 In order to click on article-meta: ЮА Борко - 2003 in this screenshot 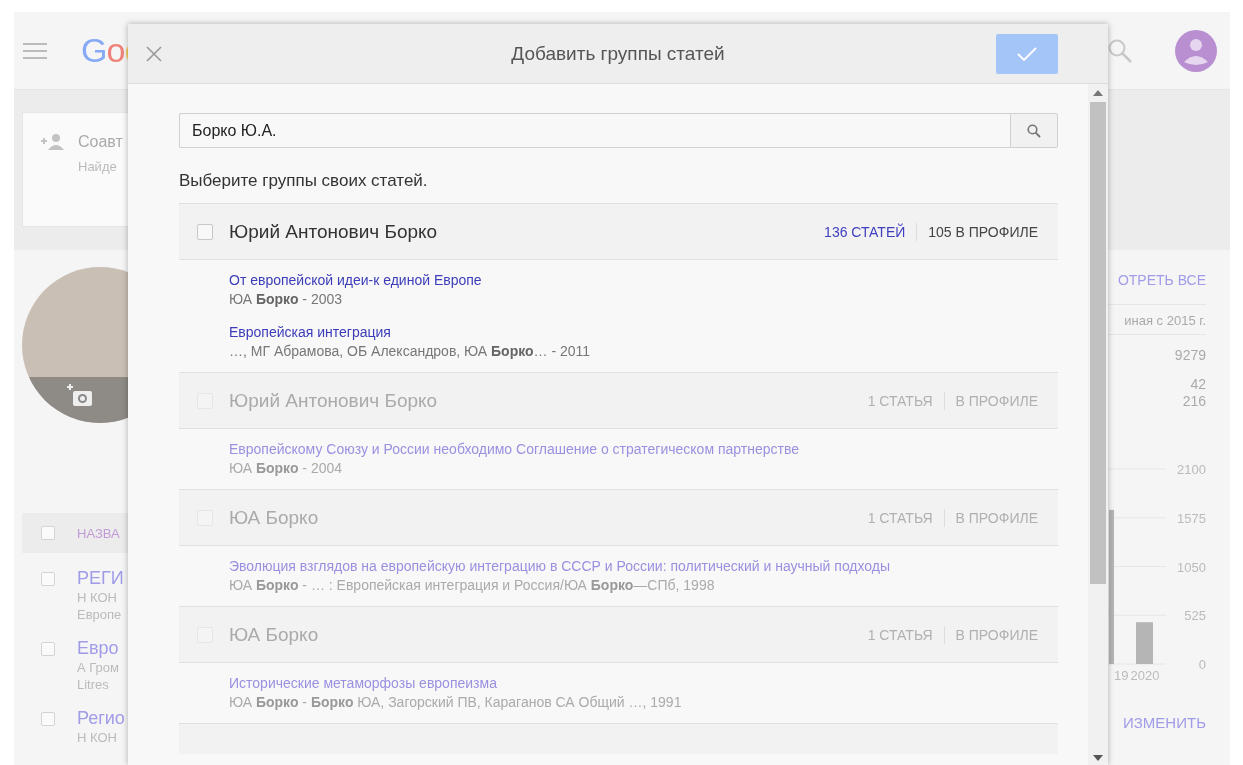, I will do `click(286, 299)`.